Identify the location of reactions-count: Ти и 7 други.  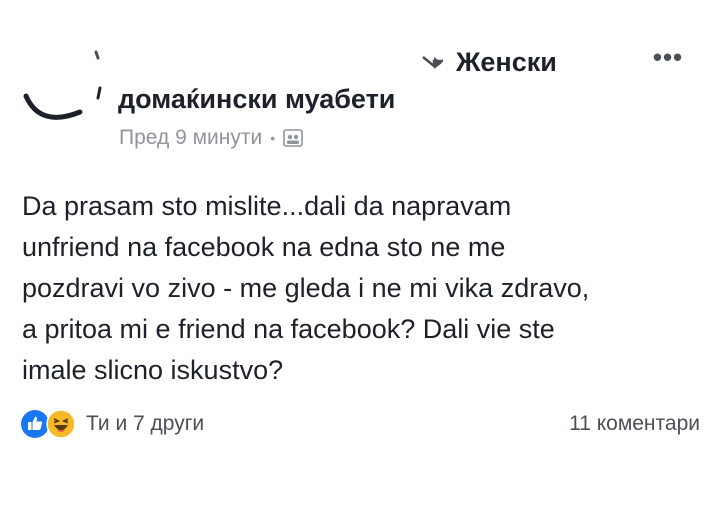
(145, 424).